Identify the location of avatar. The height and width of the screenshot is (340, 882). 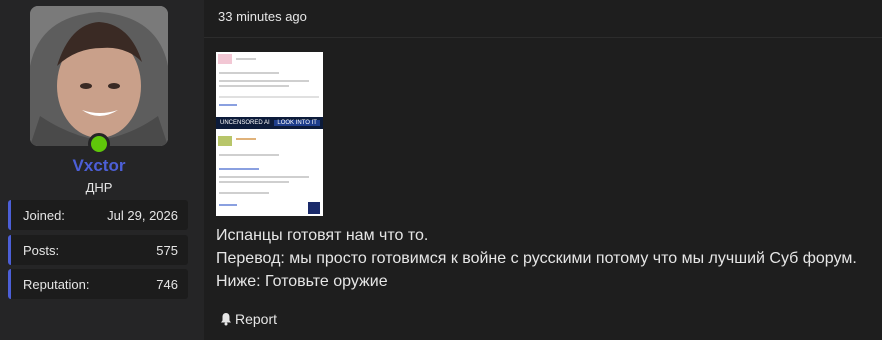
(99, 76).